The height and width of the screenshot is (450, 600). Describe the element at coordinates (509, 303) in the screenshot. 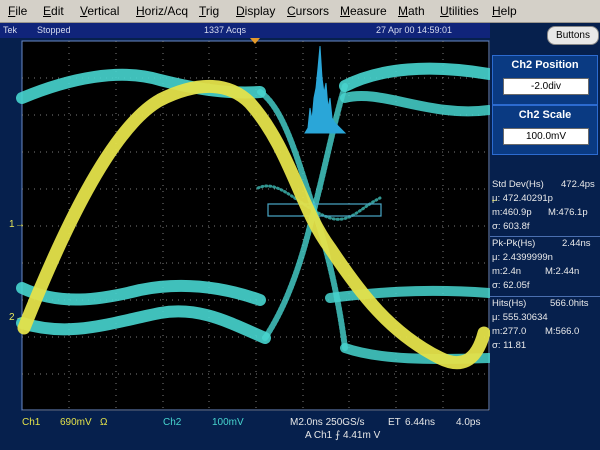

I see `hits-title: Hits(Hs)` at that location.